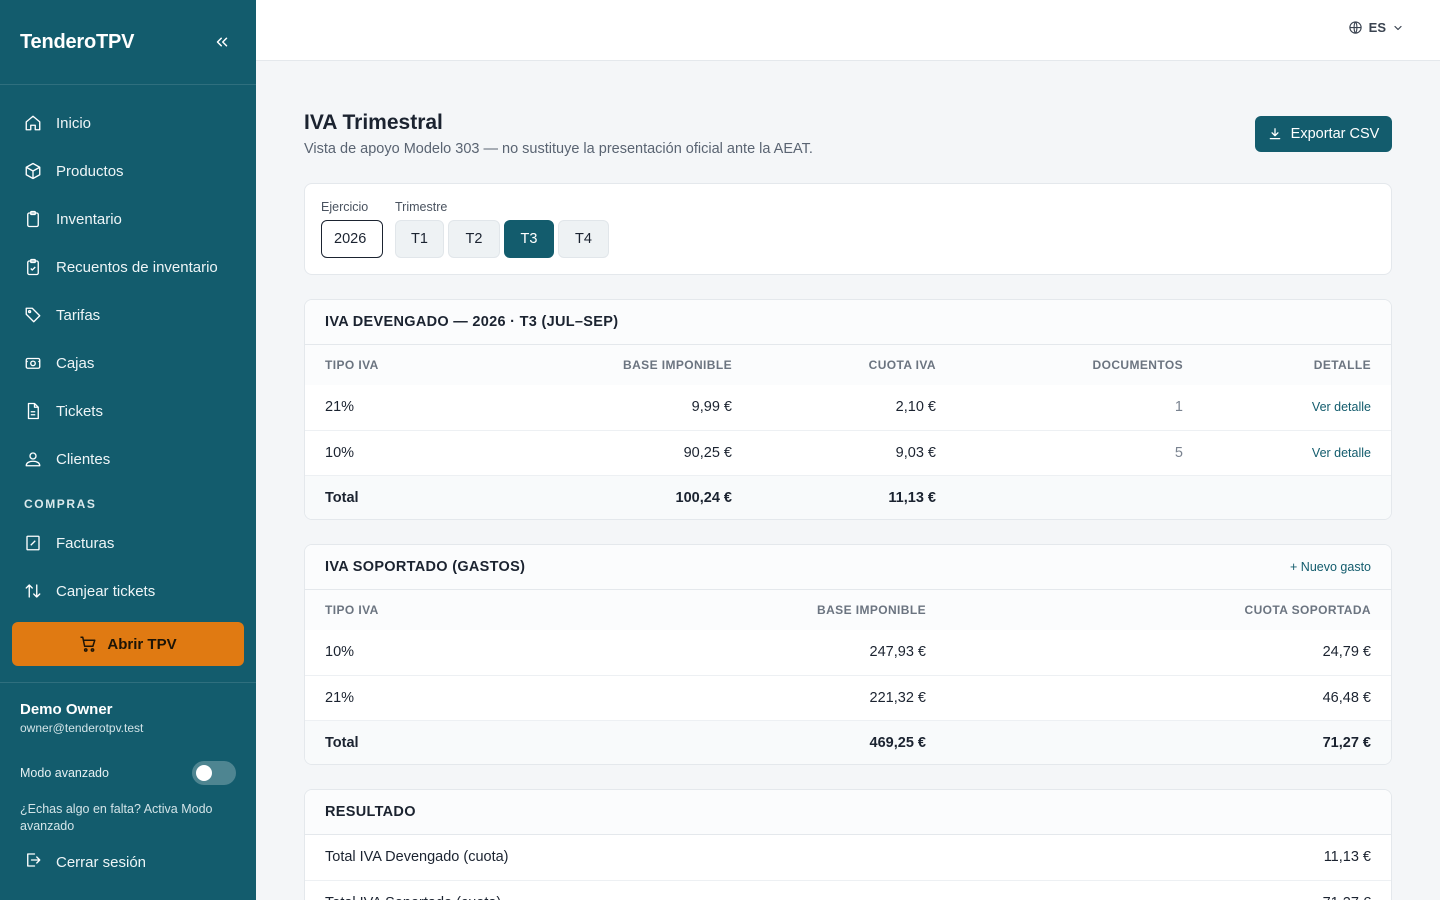 The width and height of the screenshot is (1440, 900). Describe the element at coordinates (1079, 365) in the screenshot. I see `column-header: DOCUMENTOS` at that location.